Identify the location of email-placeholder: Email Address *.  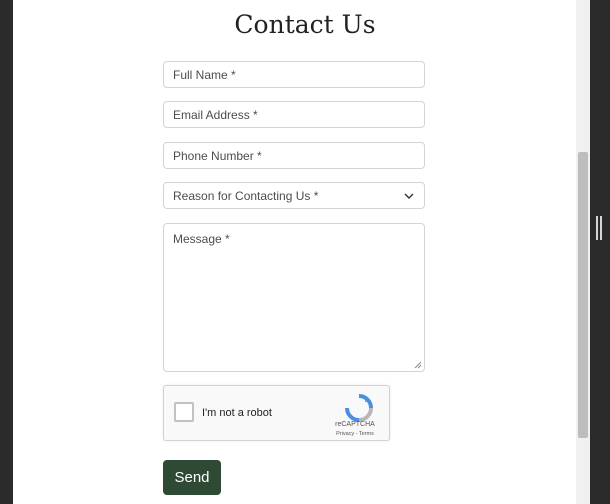
(215, 115).